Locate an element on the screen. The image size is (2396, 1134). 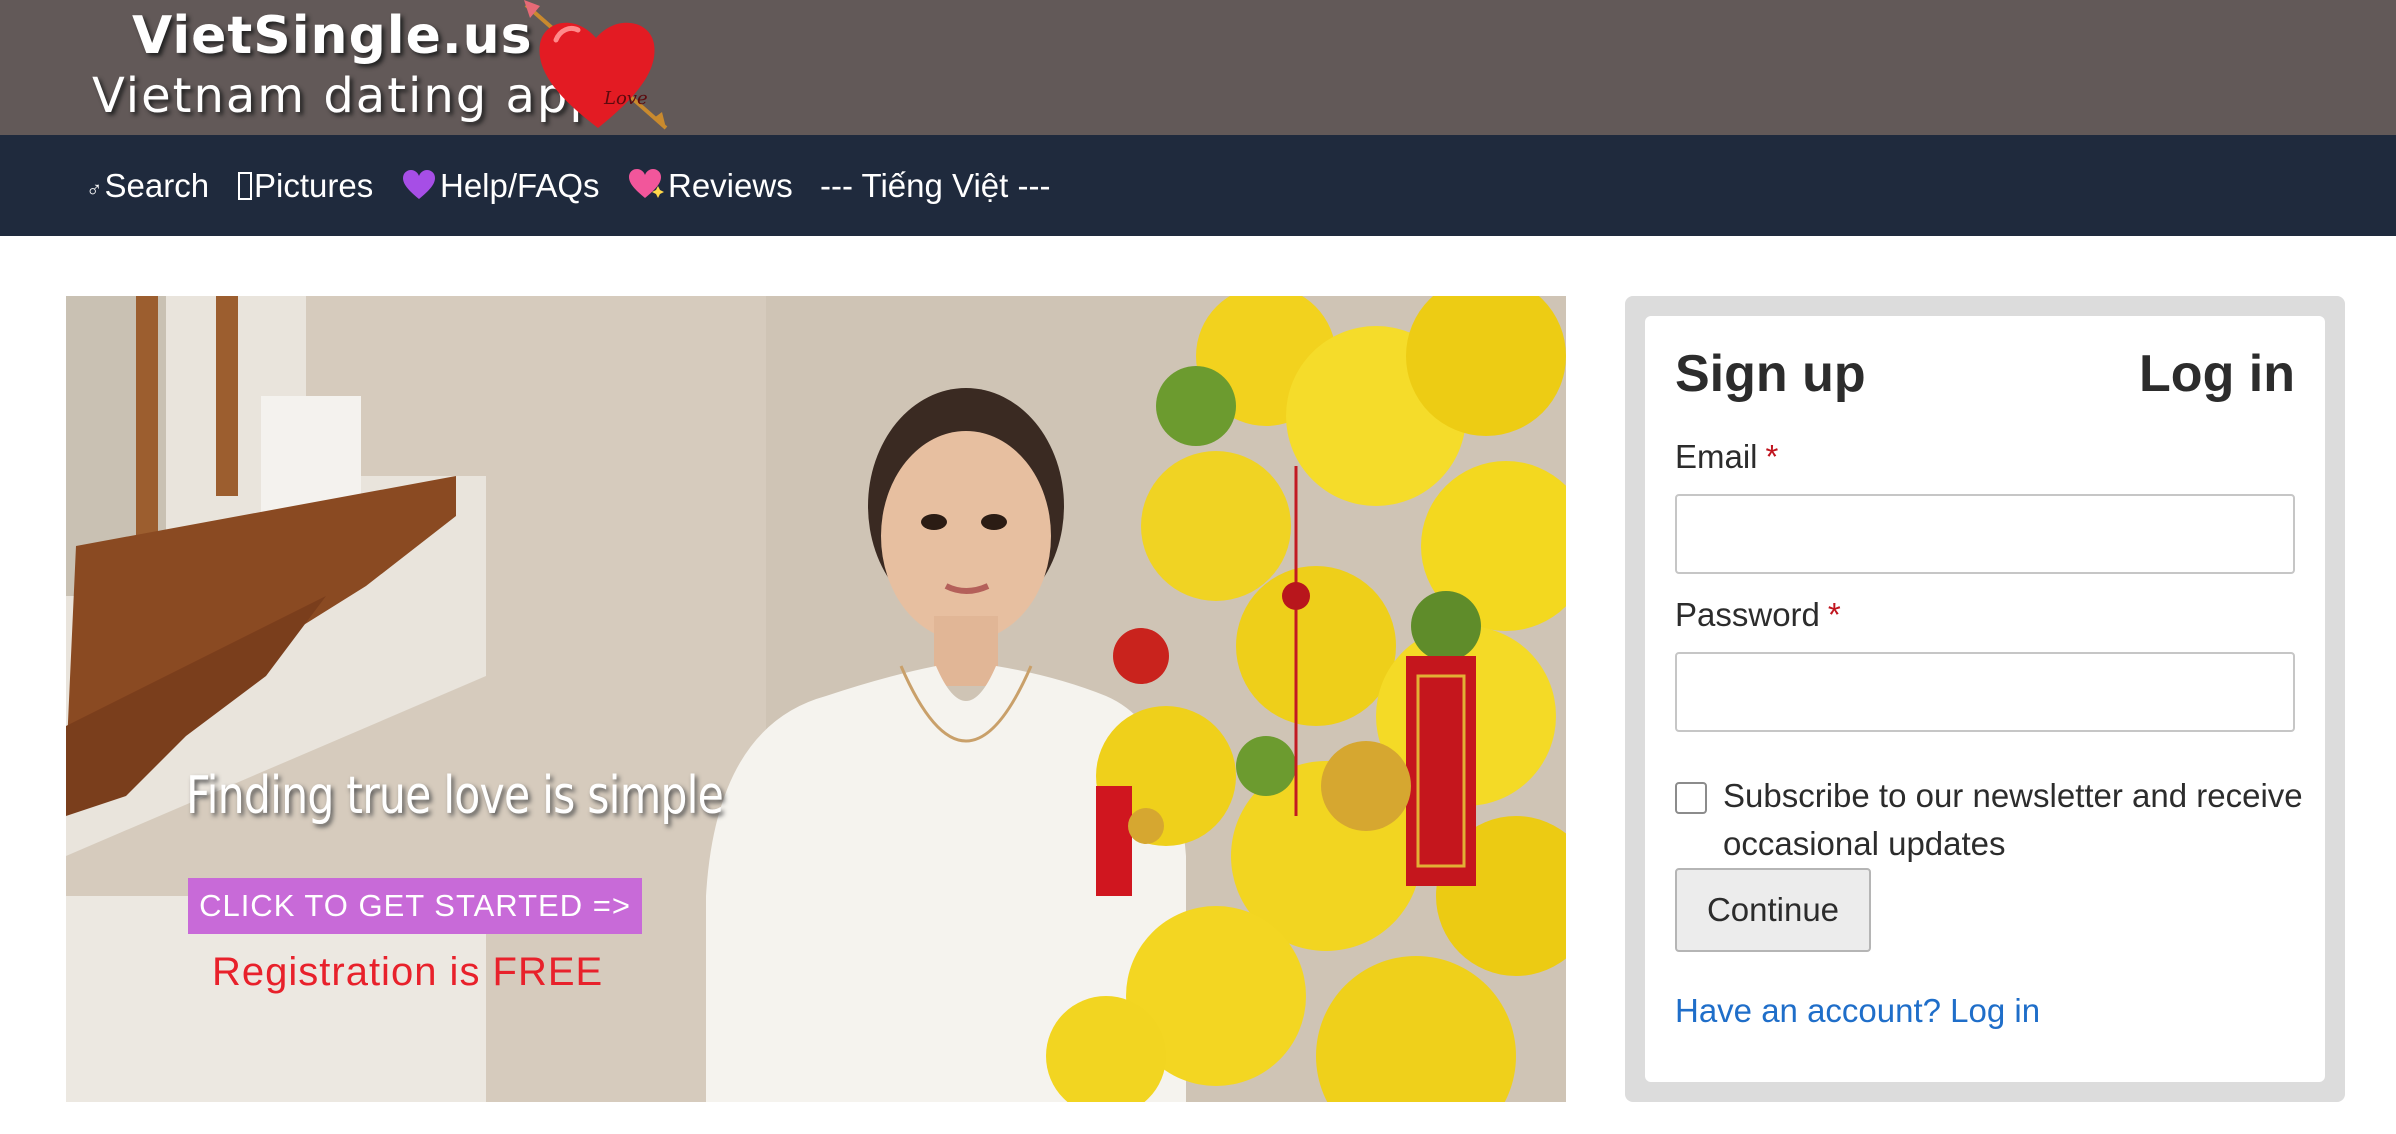
continue-button: Continue is located at coordinates (1773, 910).